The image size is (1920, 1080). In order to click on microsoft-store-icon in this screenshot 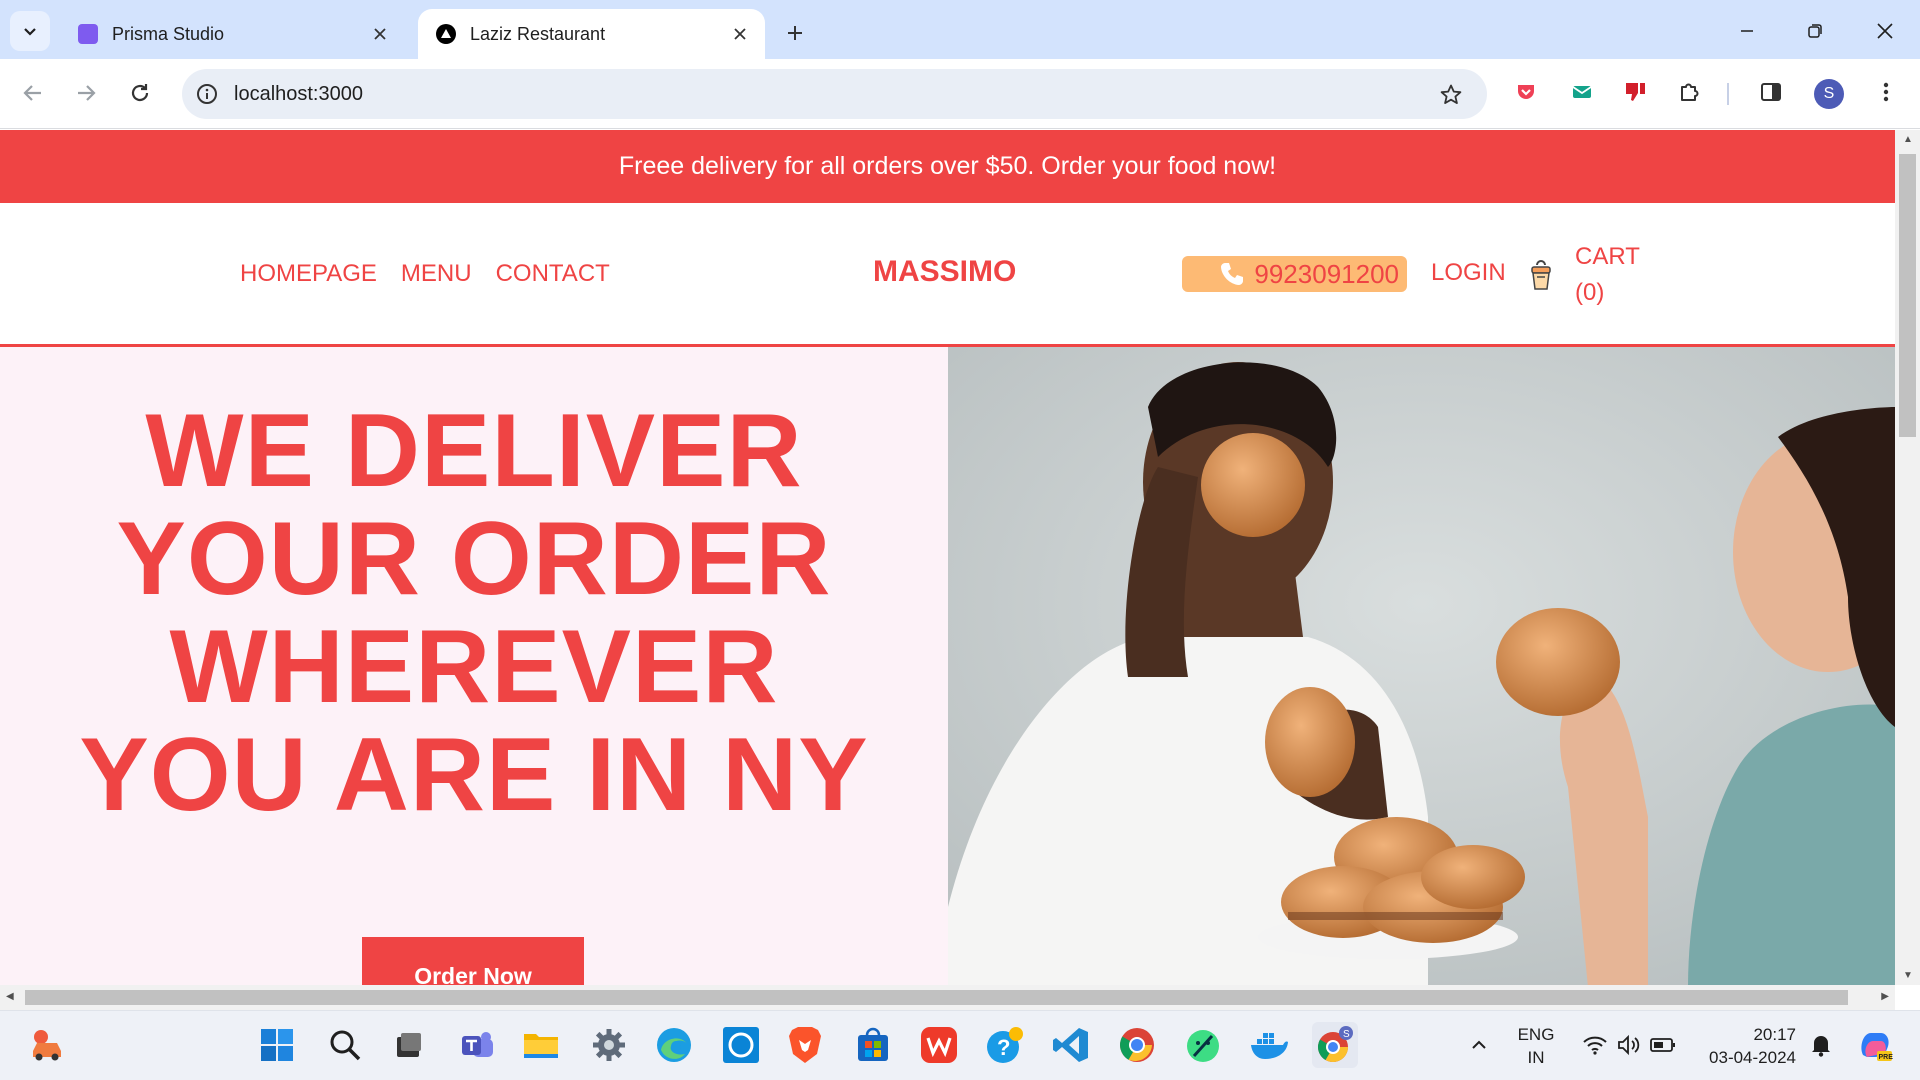, I will do `click(873, 1045)`.